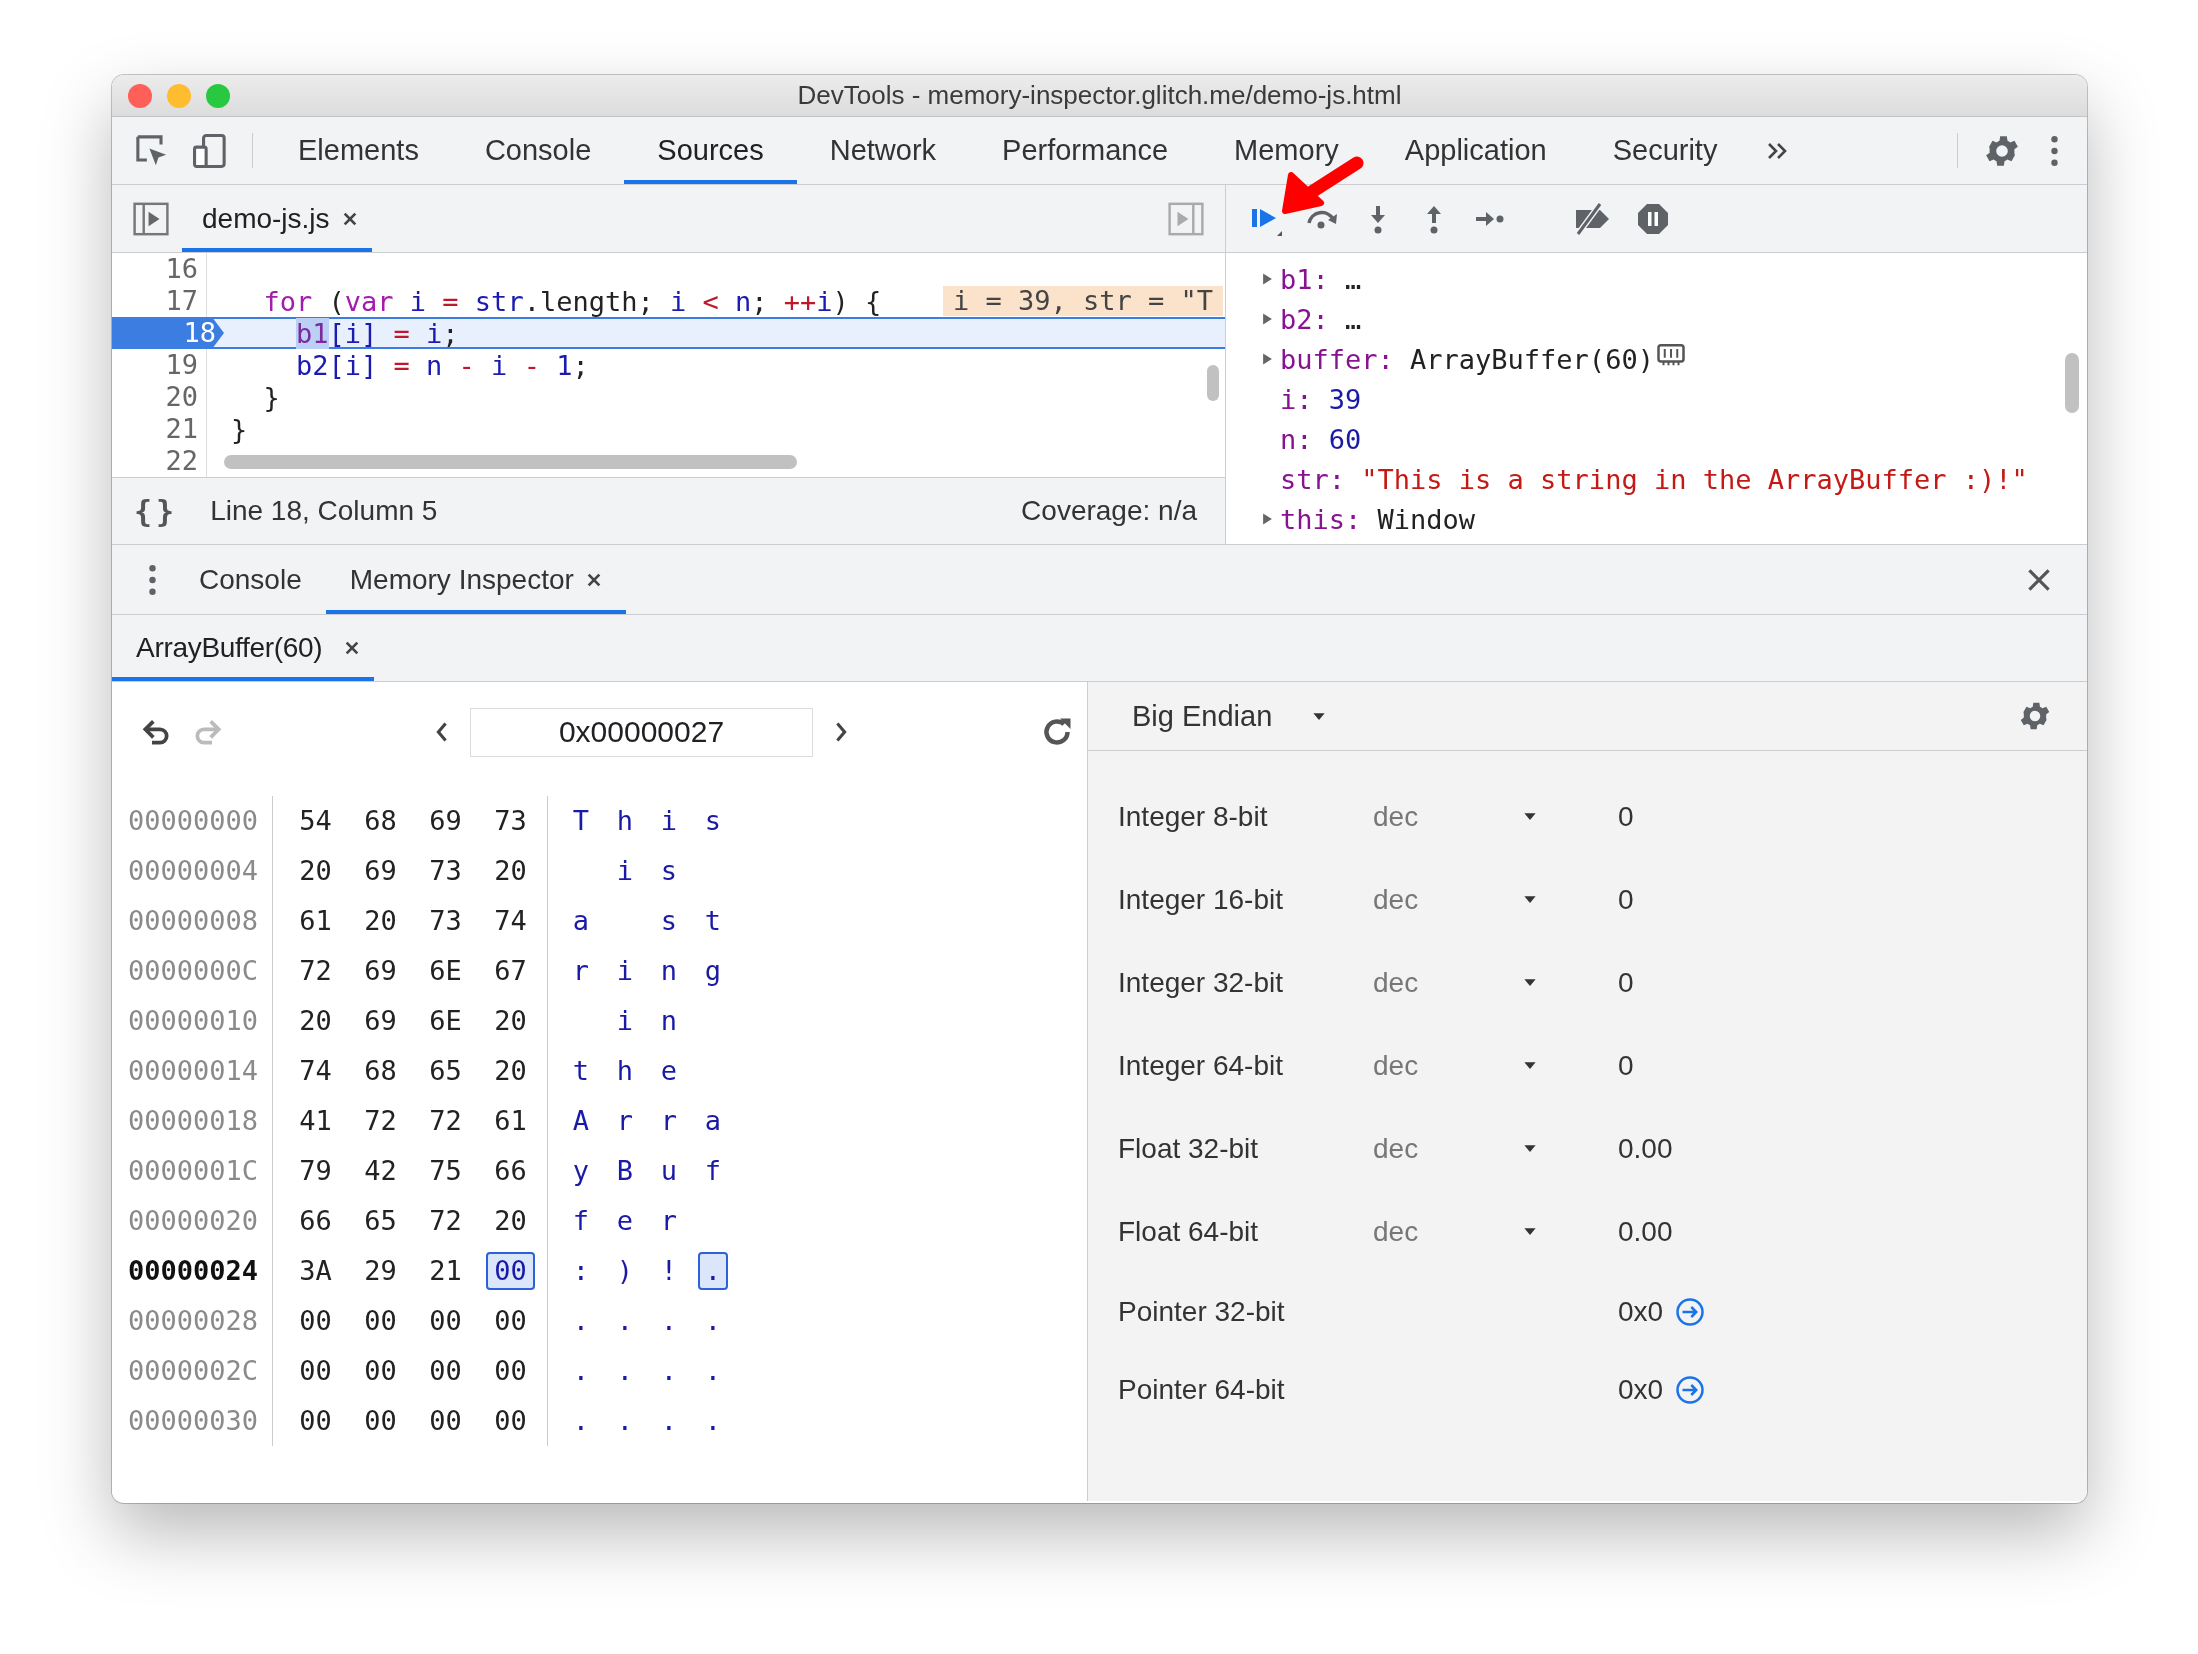 The image size is (2198, 1654). Describe the element at coordinates (151, 218) in the screenshot. I see `navigator-toggle-icon` at that location.